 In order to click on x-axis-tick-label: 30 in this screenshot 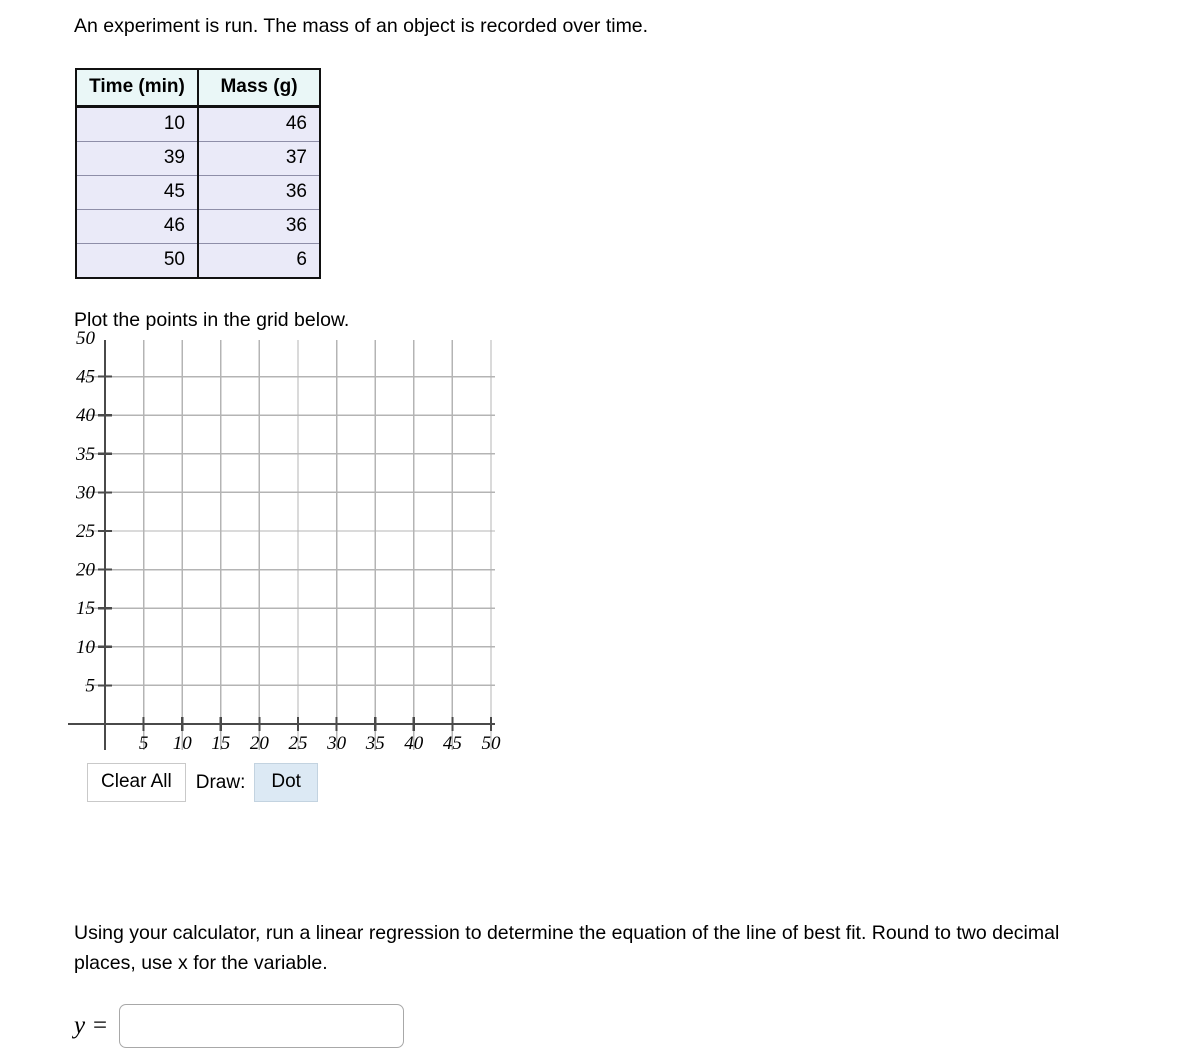, I will do `click(336, 743)`.